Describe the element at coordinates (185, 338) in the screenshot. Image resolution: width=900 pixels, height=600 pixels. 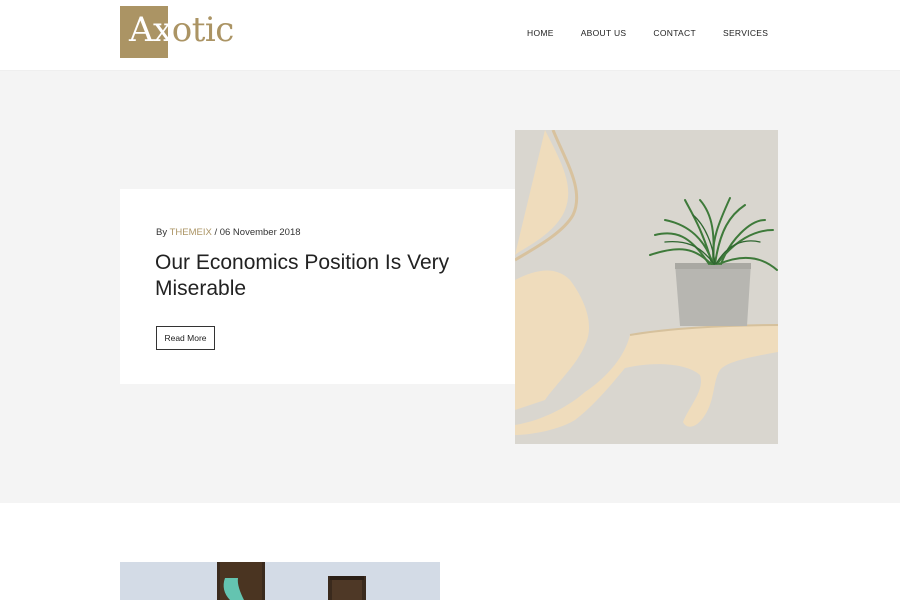
I see `read-more-button: Read More` at that location.